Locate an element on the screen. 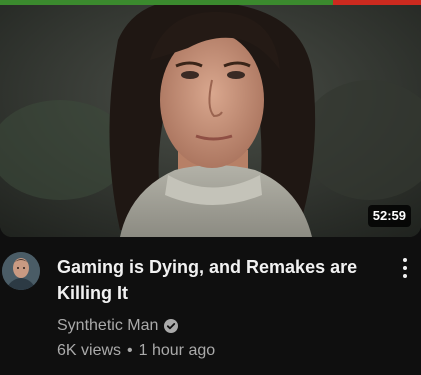 The image size is (421, 375). watch-progress-remaining is located at coordinates (376, 2).